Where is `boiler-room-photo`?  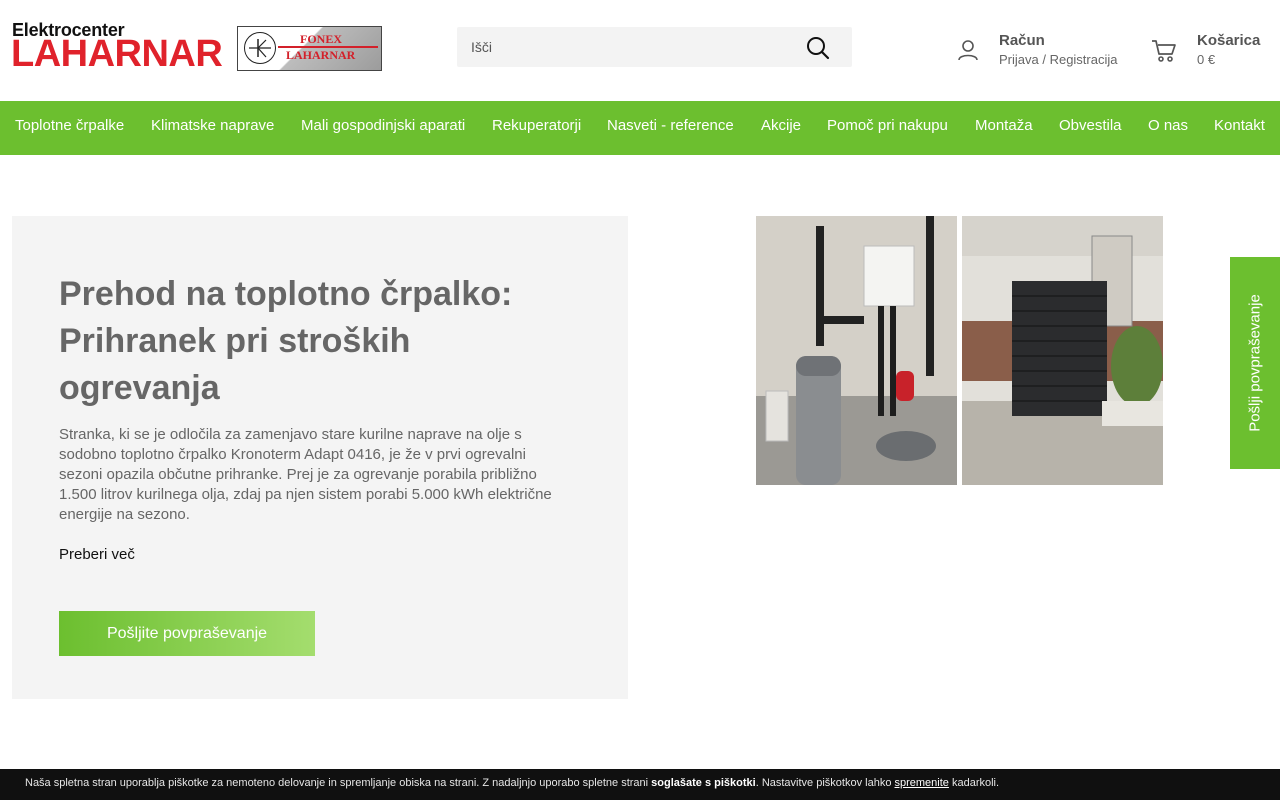
boiler-room-photo is located at coordinates (856, 350).